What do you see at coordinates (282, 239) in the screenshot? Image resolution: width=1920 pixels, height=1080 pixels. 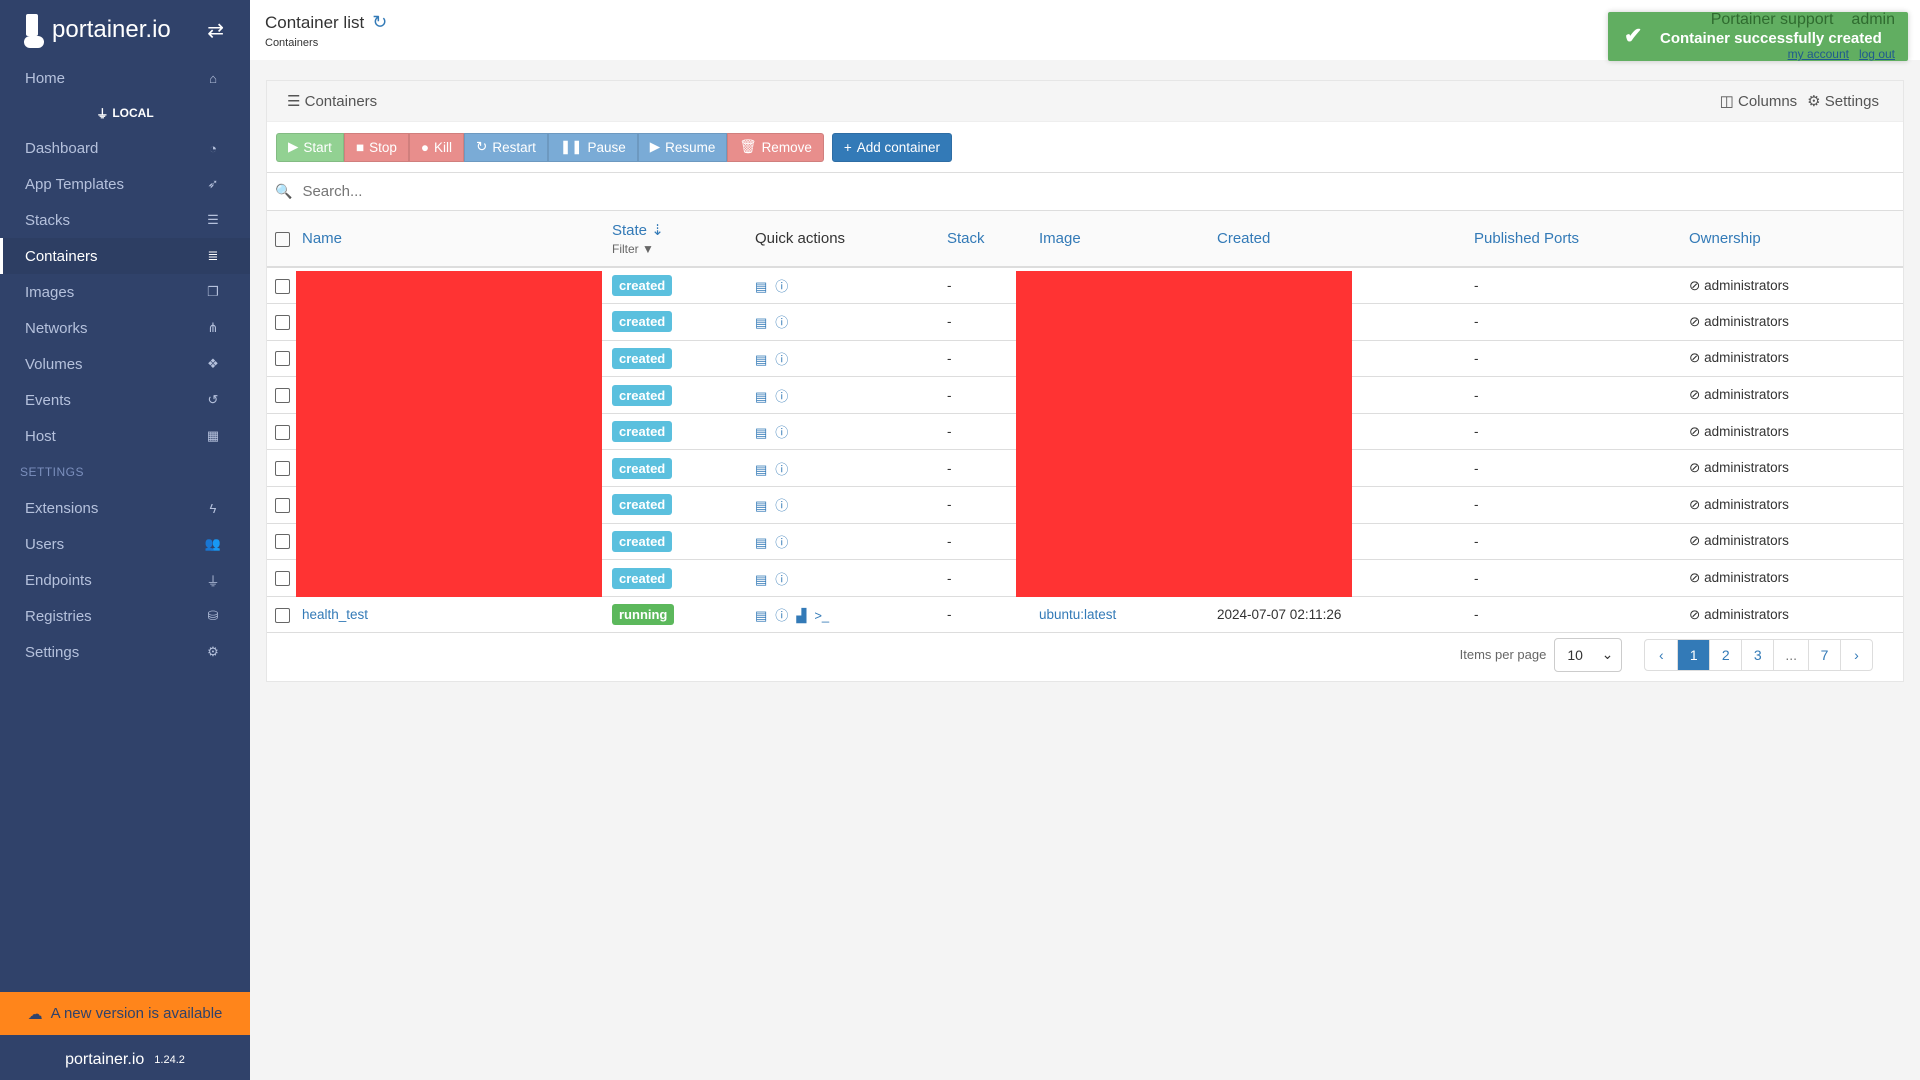 I see `select-all-checkbox` at bounding box center [282, 239].